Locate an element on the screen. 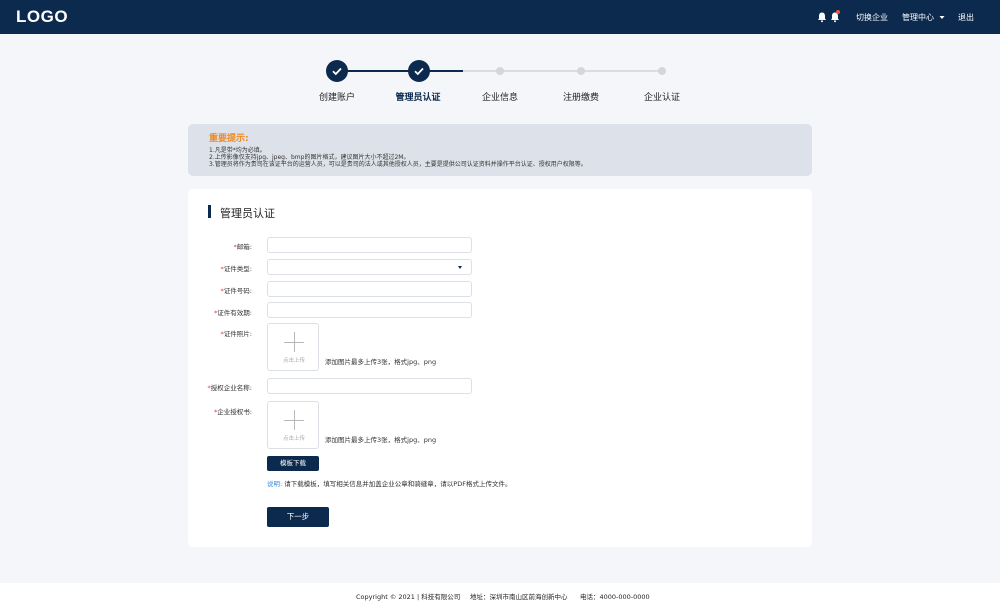  step-label-admin-verify: 管理员认证 is located at coordinates (418, 98).